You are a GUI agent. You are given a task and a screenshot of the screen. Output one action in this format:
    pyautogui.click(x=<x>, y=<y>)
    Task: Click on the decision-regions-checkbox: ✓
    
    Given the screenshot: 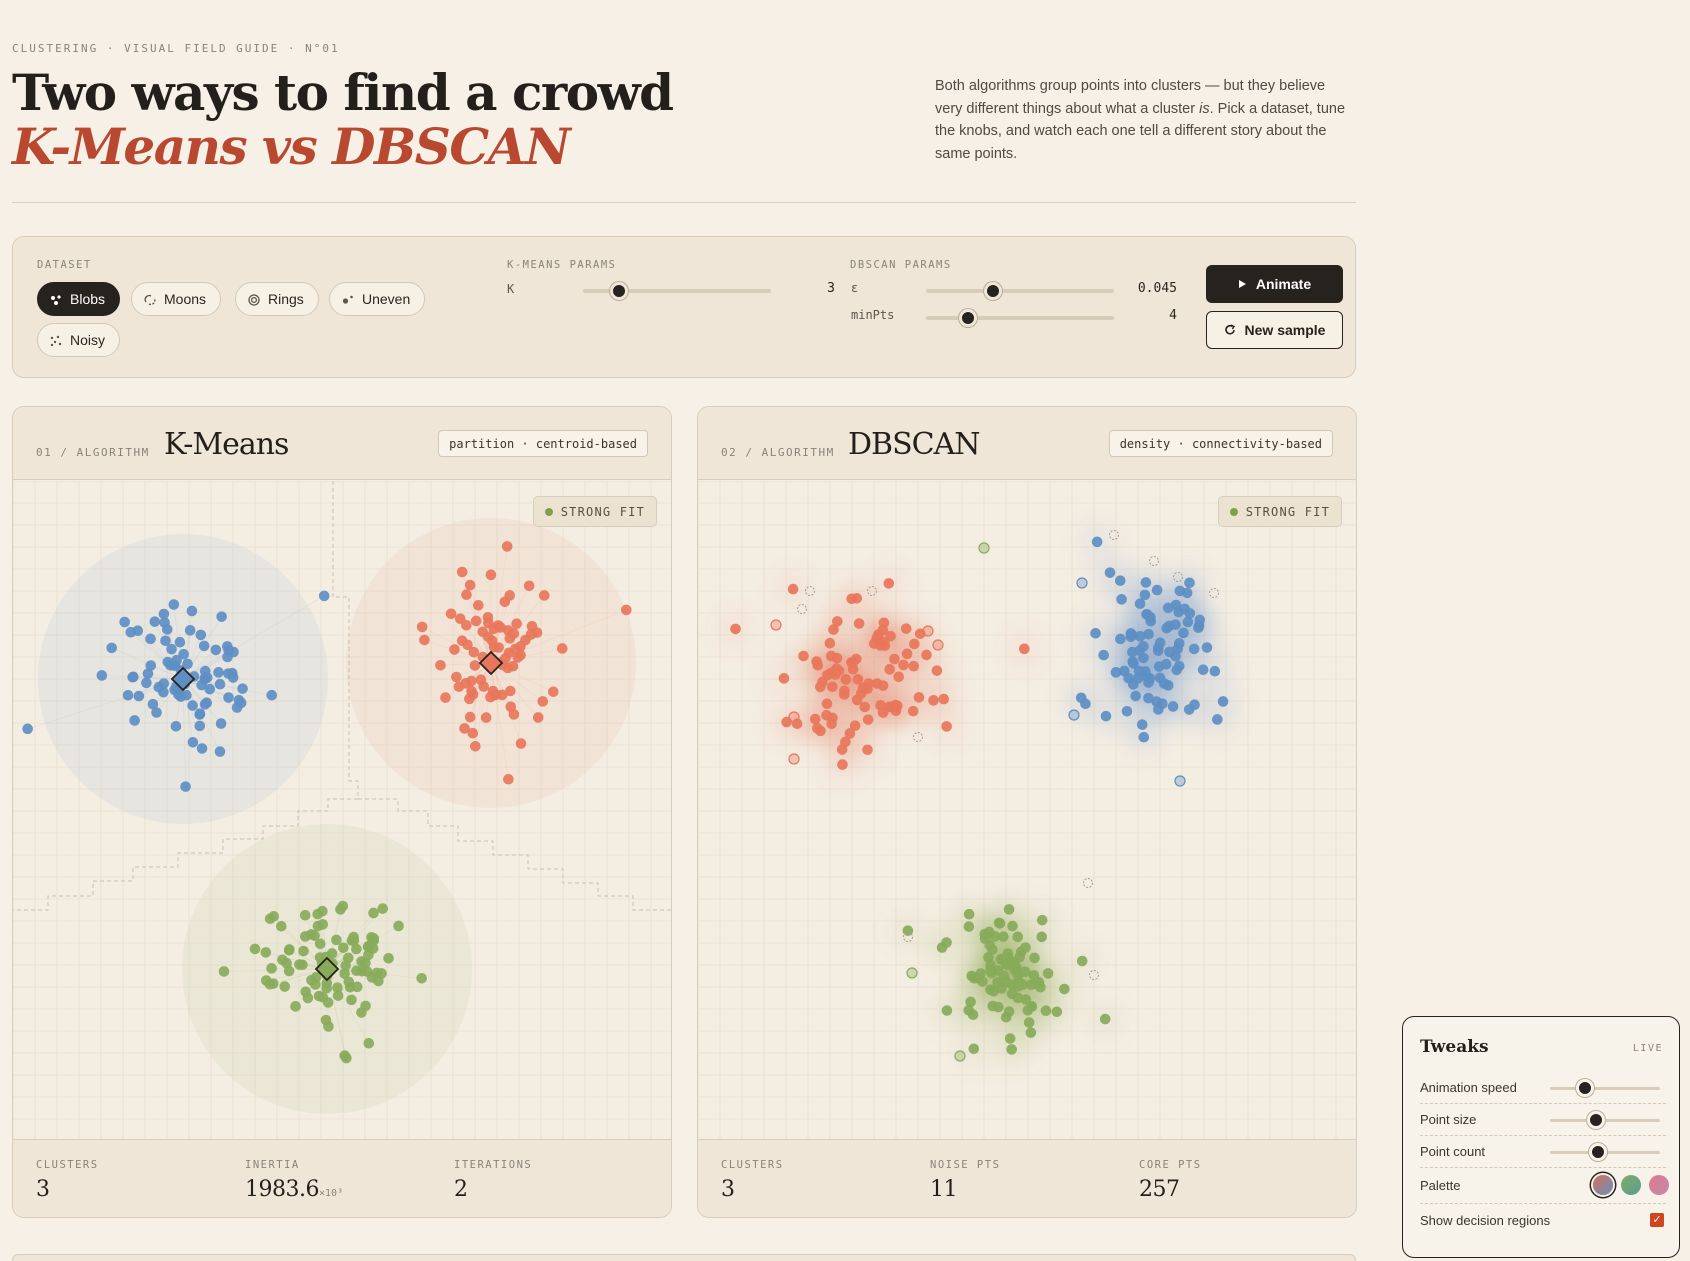 What is the action you would take?
    pyautogui.click(x=1657, y=1220)
    